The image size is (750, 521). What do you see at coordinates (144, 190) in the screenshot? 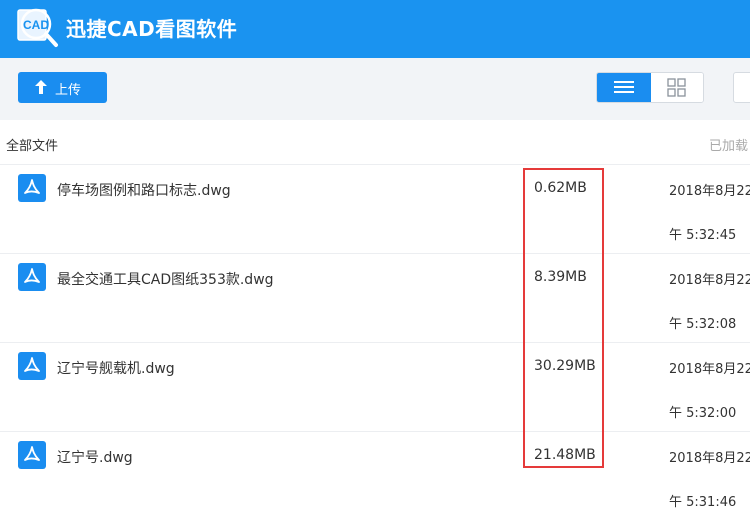
I see `file-name: 停车场图例和路口标志.dwg` at bounding box center [144, 190].